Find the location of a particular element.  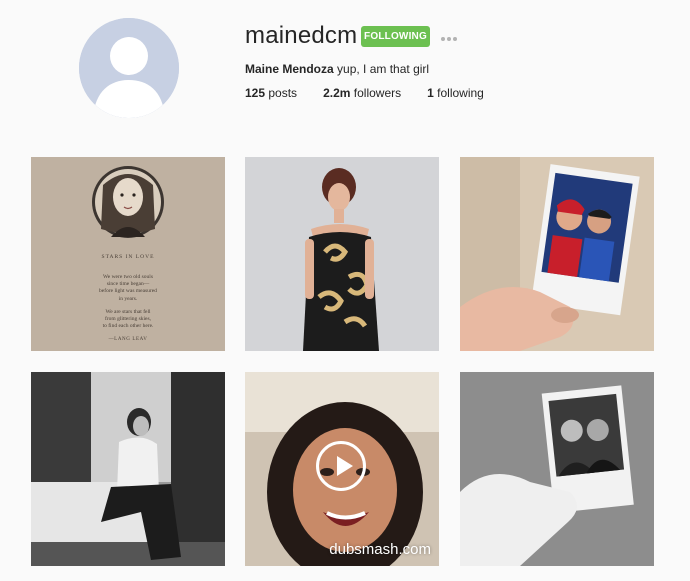

posts-count: 125 posts is located at coordinates (271, 93).